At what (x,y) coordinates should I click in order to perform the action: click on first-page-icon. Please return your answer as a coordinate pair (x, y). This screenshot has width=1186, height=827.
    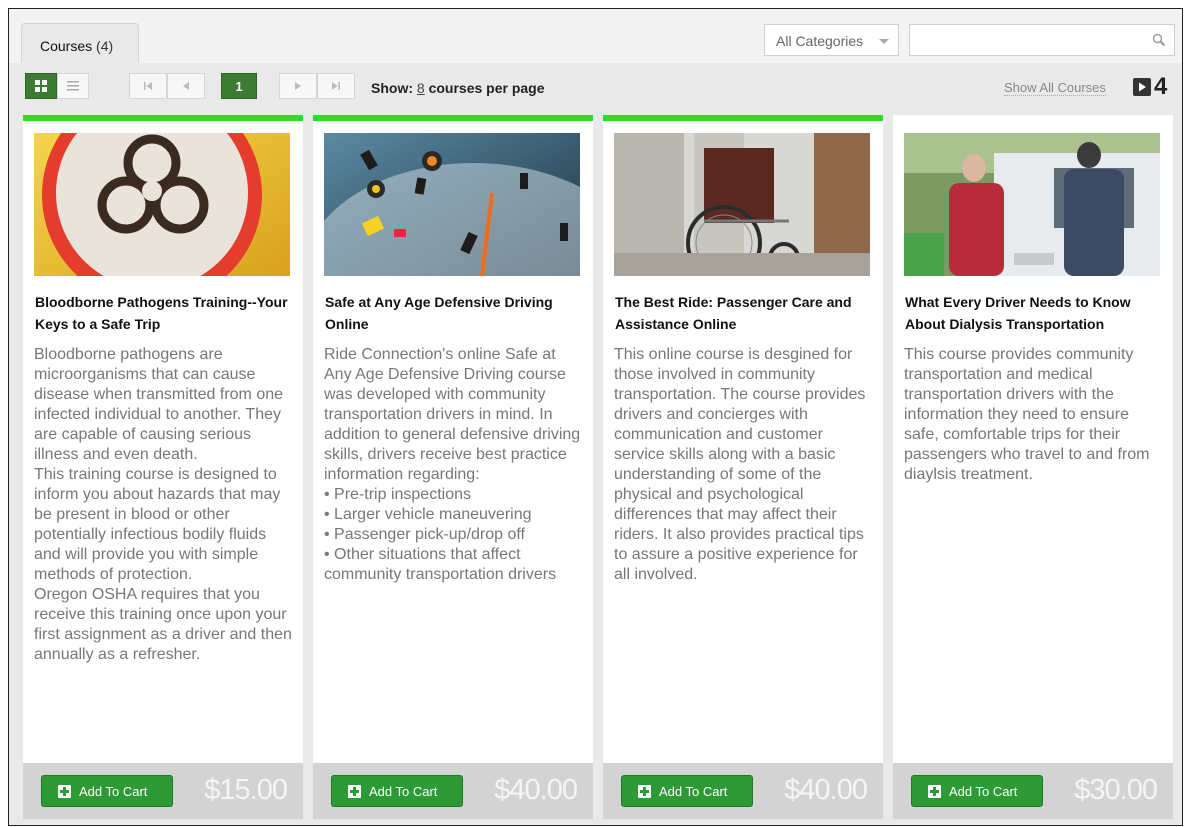
    Looking at the image, I should click on (148, 86).